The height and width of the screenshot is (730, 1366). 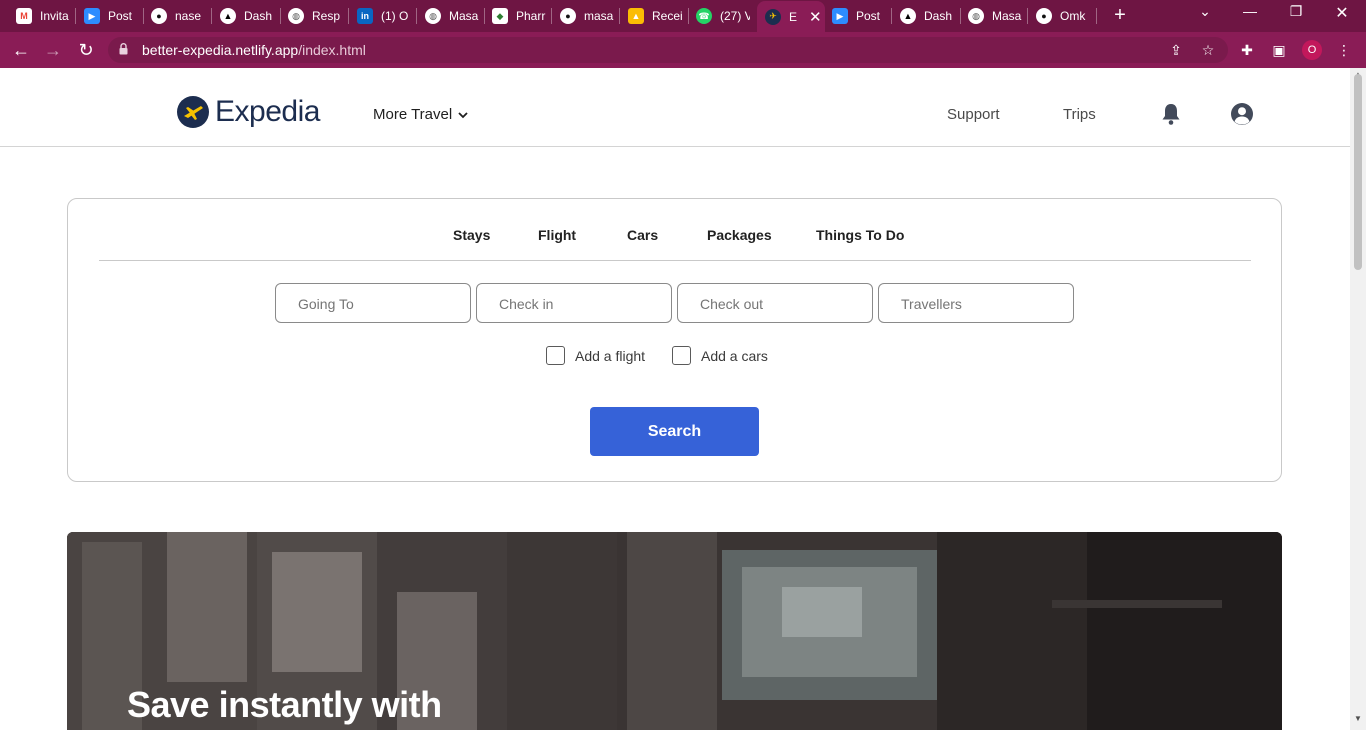 What do you see at coordinates (1120, 15) in the screenshot?
I see `new-tab-plus-icon: +` at bounding box center [1120, 15].